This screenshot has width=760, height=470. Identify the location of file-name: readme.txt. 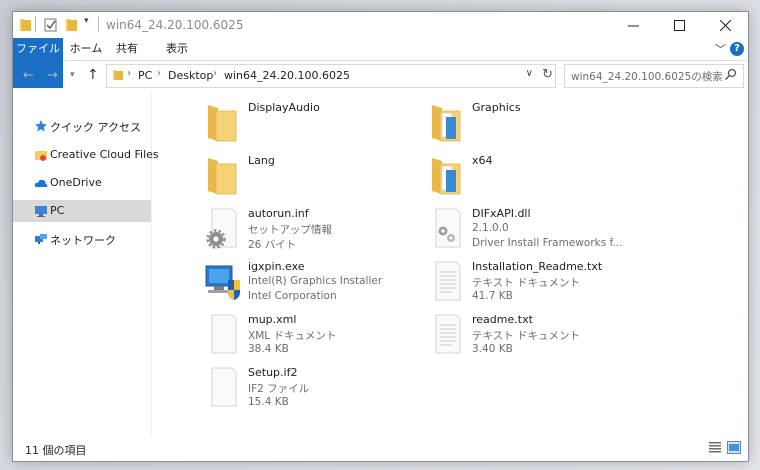
(502, 319).